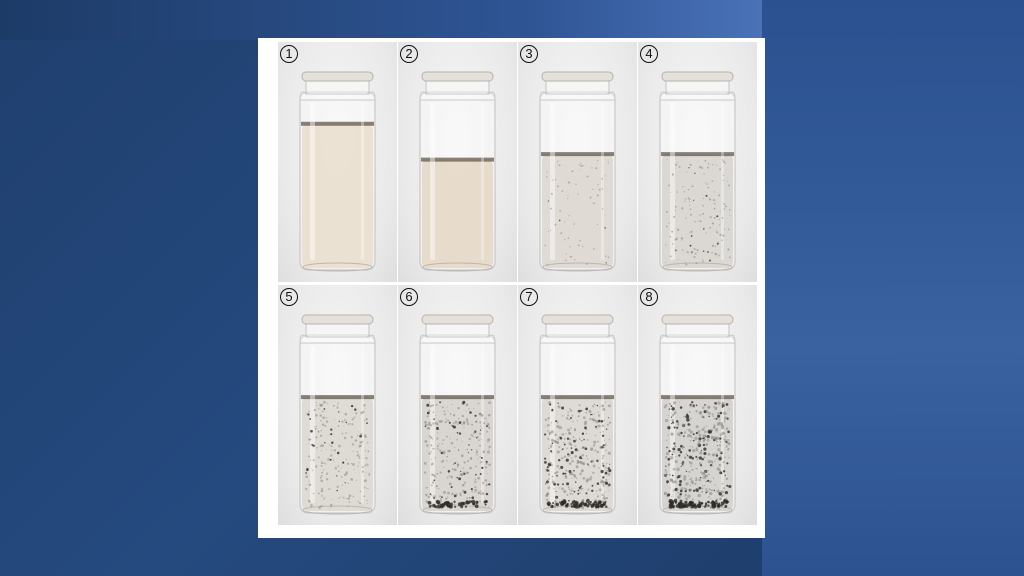  I want to click on sample-cell-4: 4, so click(697, 162).